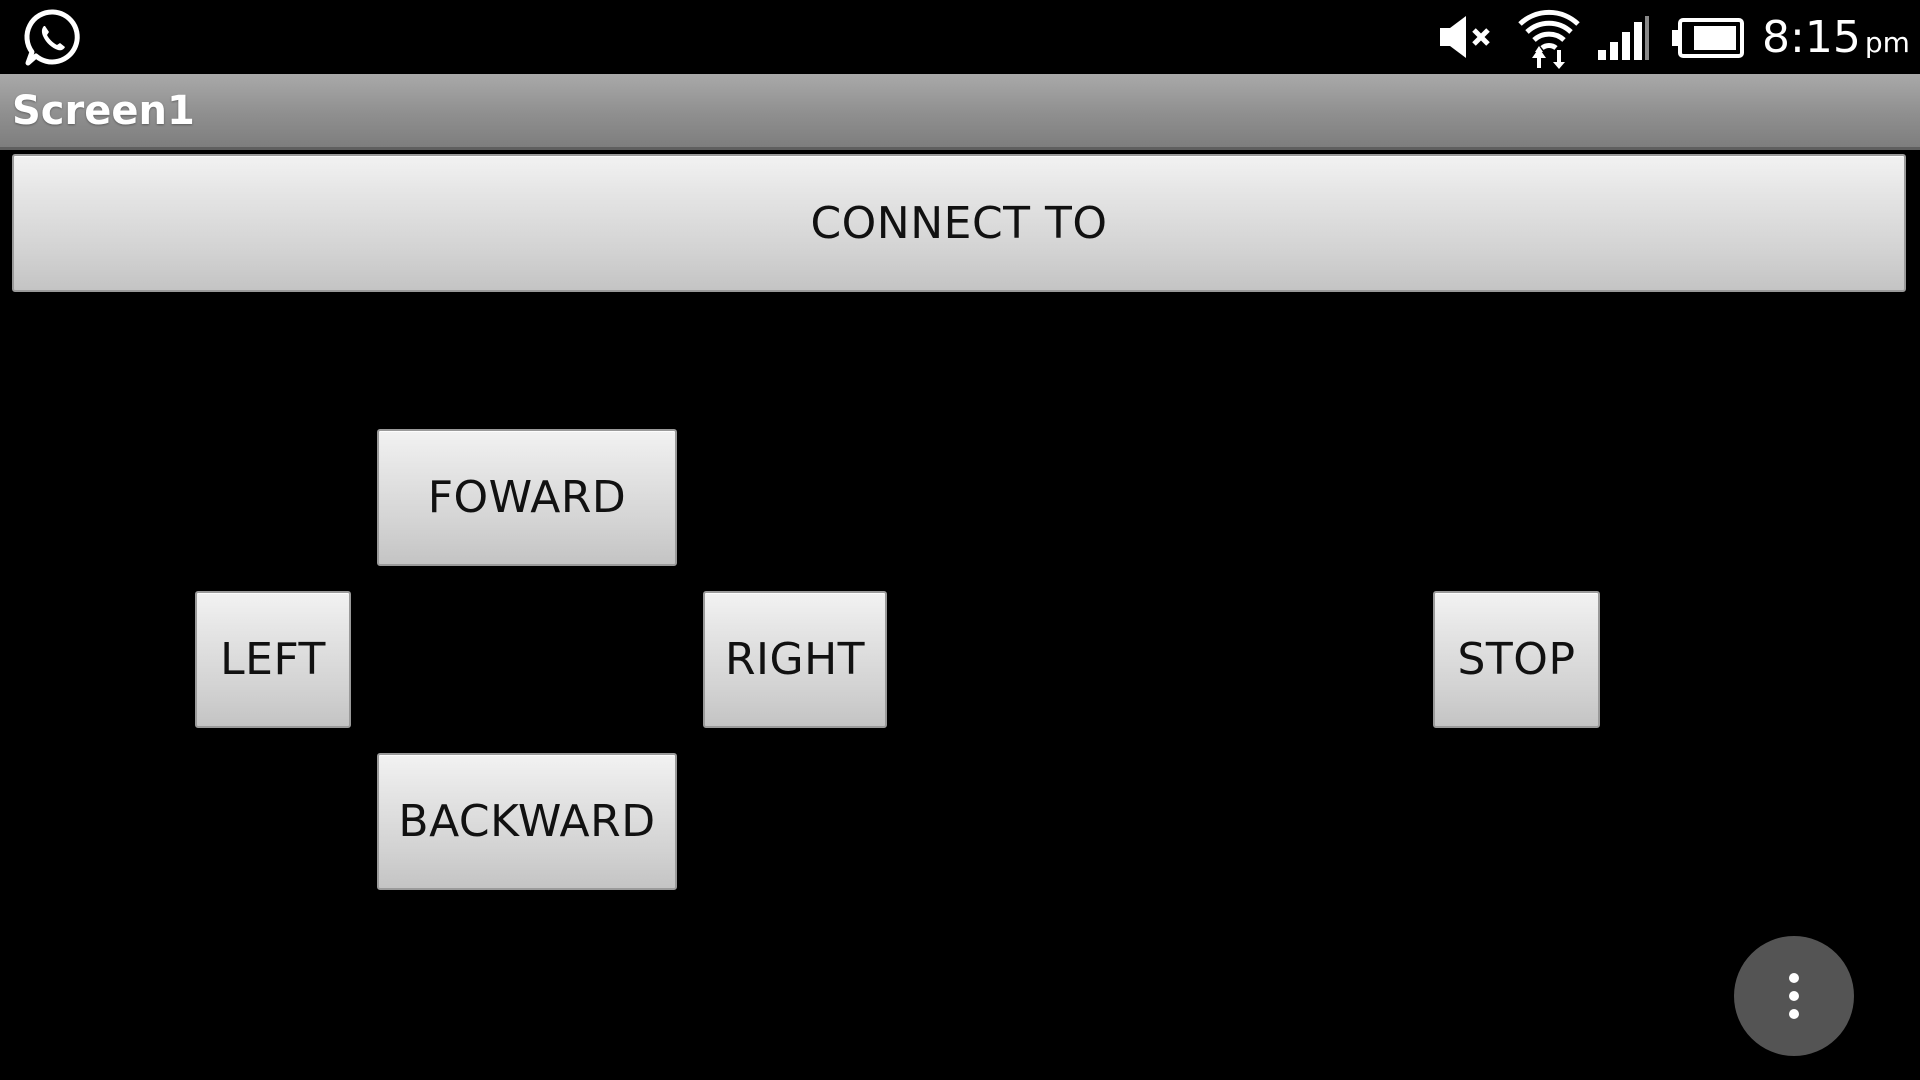 This screenshot has height=1080, width=1920. I want to click on forward-button: FOWARD, so click(527, 497).